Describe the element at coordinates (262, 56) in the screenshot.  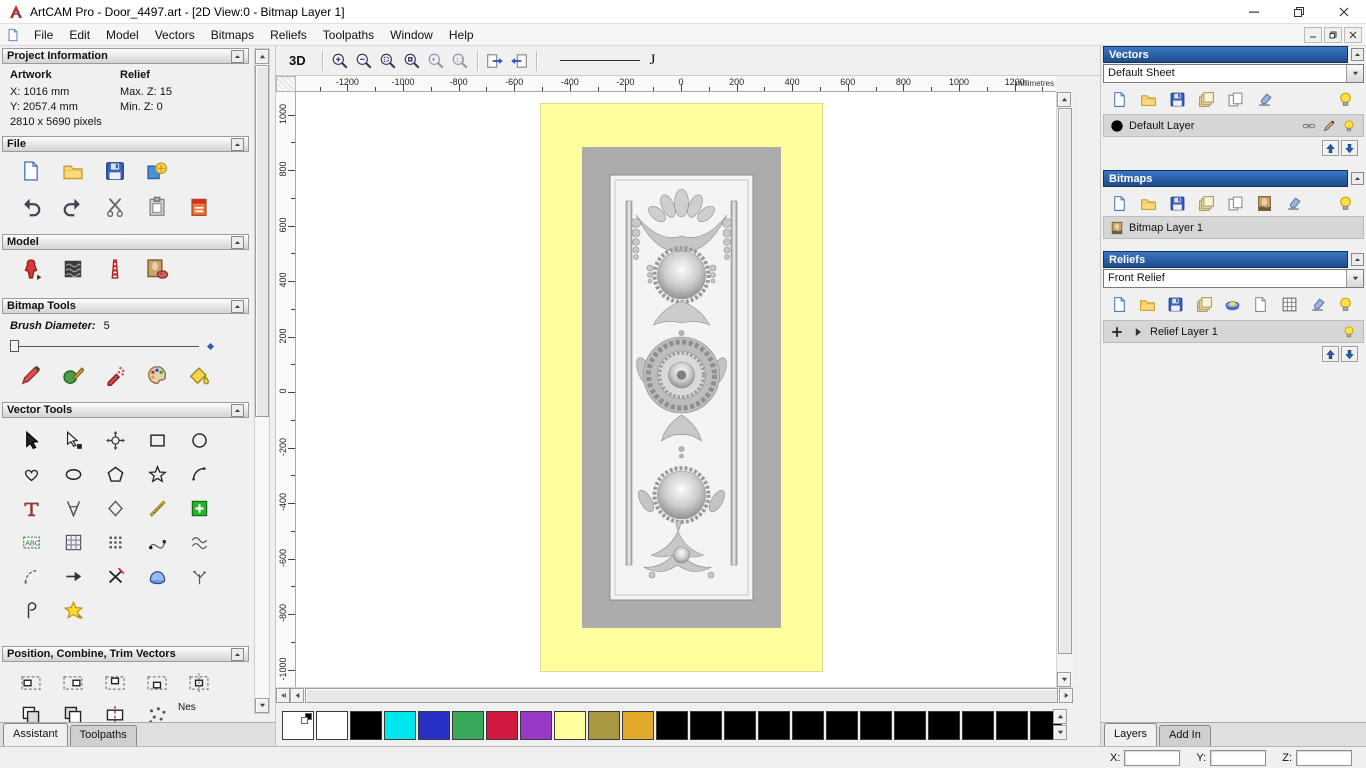
I see `scroll-up-button` at that location.